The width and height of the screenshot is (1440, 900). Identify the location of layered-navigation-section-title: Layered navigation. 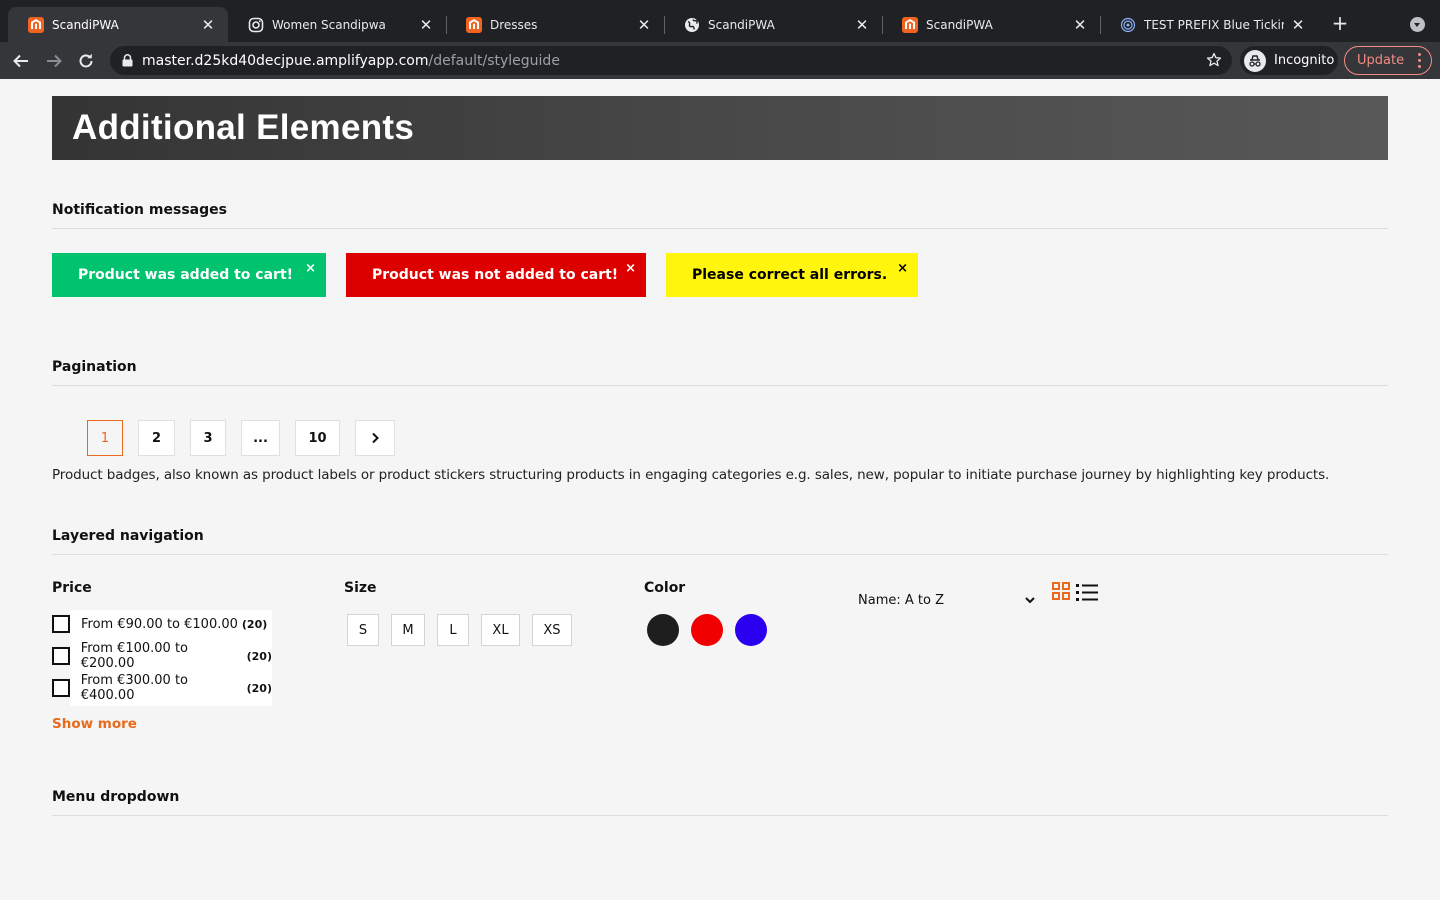
(128, 536).